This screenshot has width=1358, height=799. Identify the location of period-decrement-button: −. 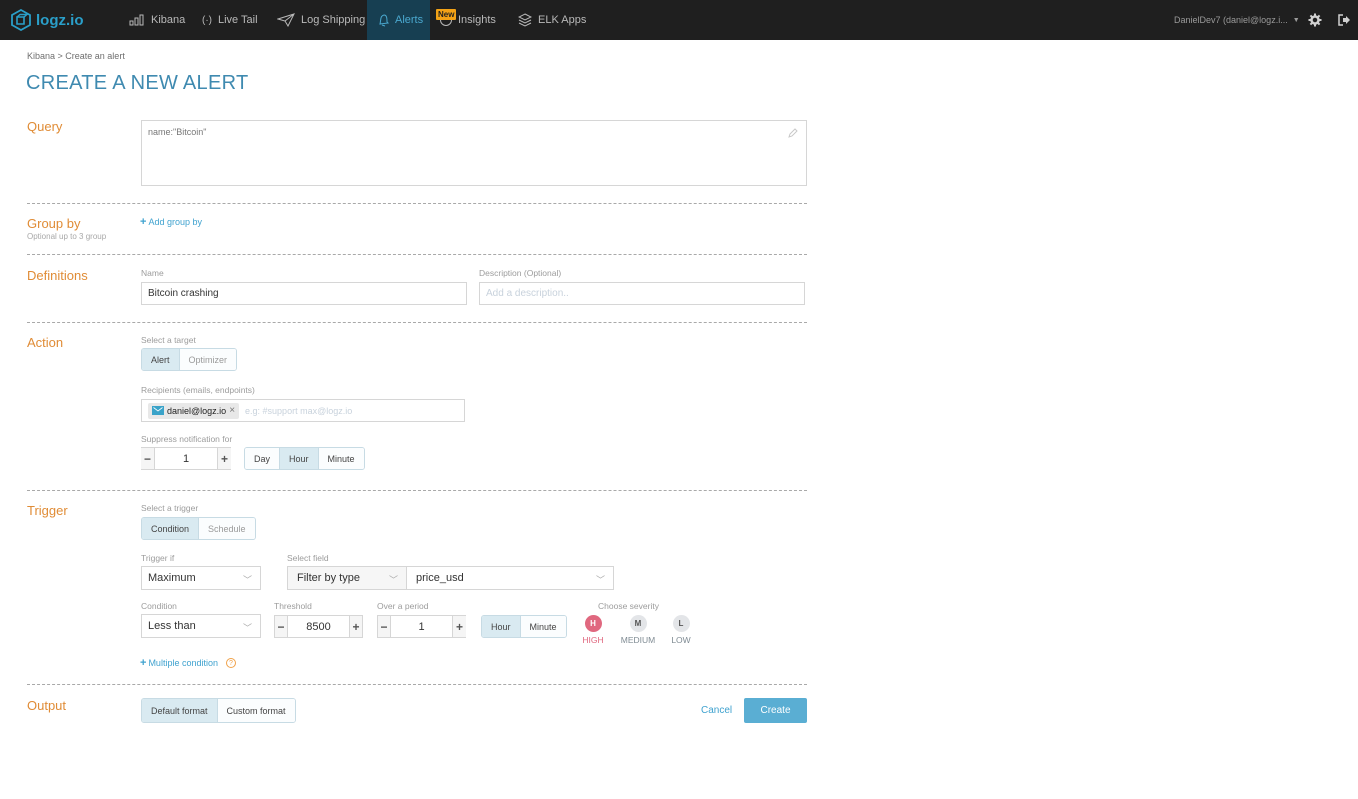
(384, 626).